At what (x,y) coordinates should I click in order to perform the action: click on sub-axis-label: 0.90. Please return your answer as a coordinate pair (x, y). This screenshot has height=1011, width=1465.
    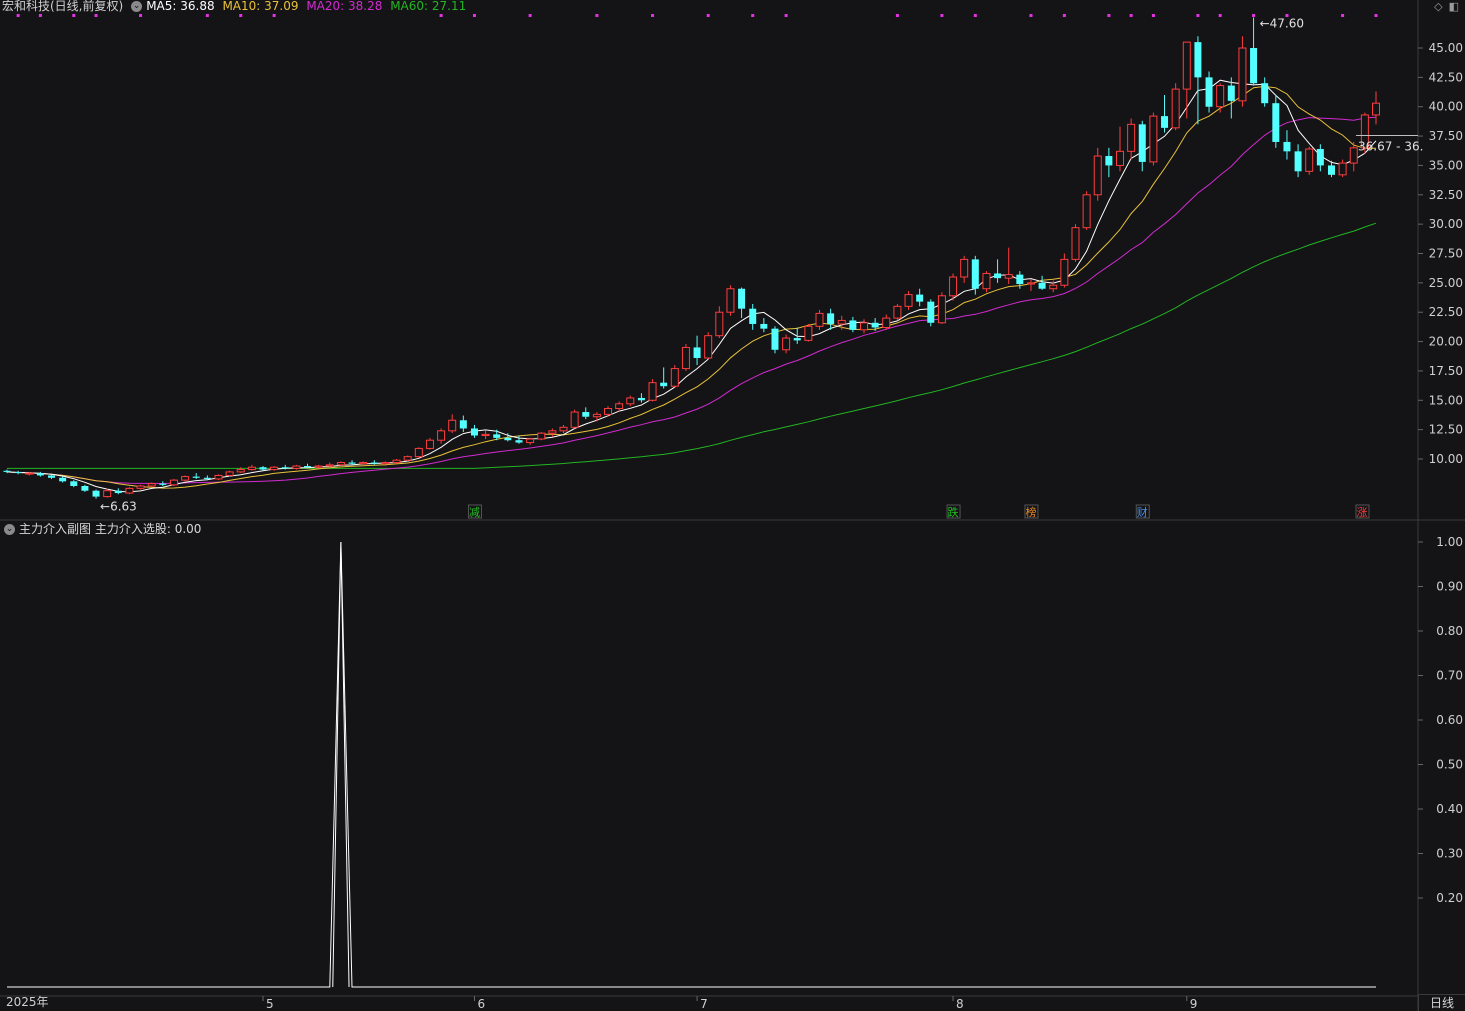
    Looking at the image, I should click on (1449, 587).